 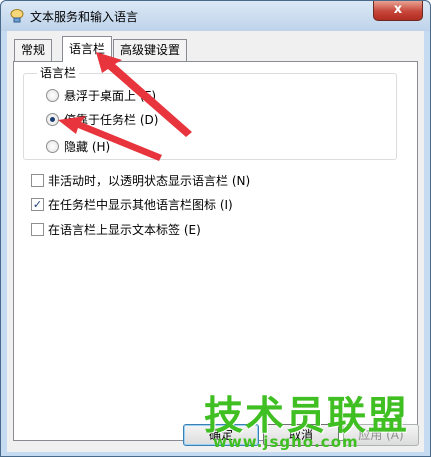 I want to click on input-language-icon, so click(x=17, y=16).